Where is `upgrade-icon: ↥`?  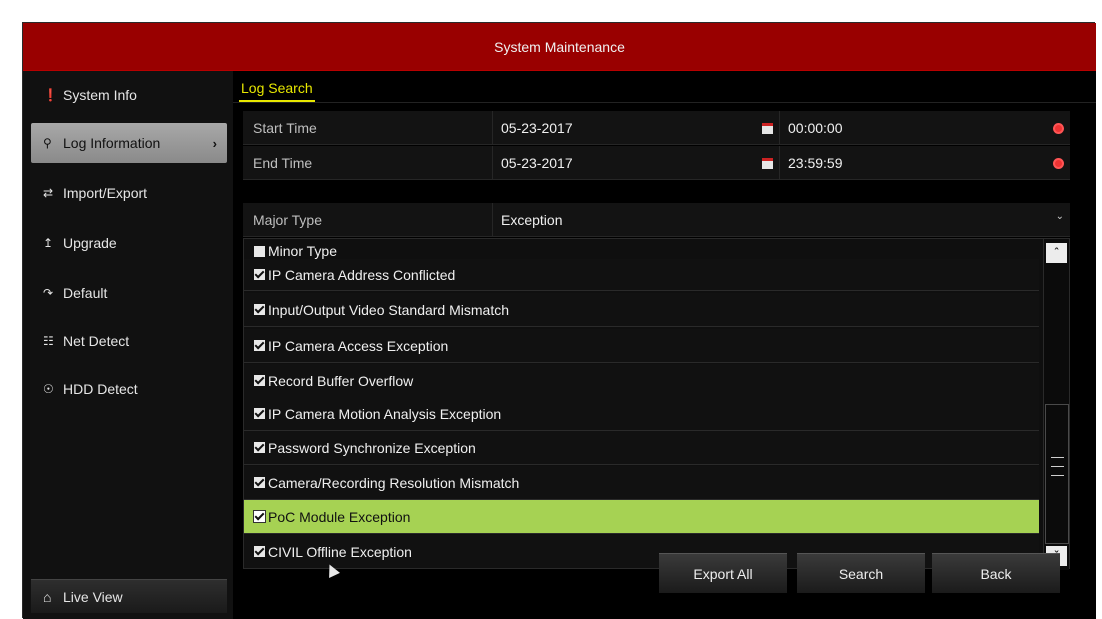
upgrade-icon: ↥ is located at coordinates (48, 243).